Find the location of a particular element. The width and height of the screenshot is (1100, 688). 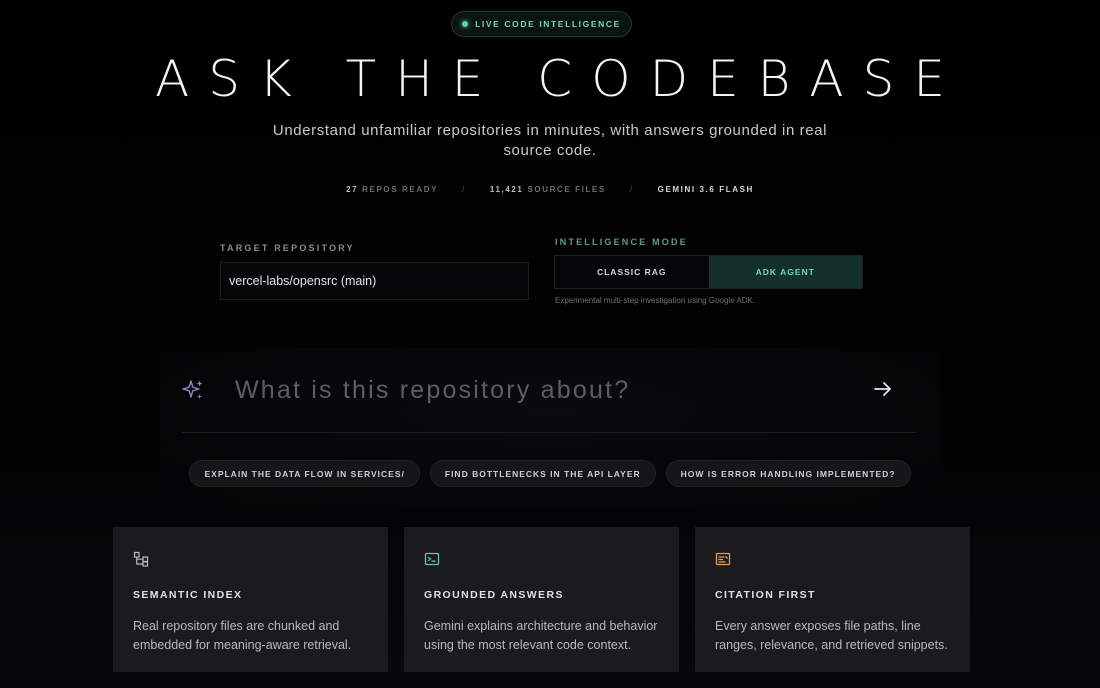

badge-label: LIVE CODE INTELLIGENCE is located at coordinates (548, 24).